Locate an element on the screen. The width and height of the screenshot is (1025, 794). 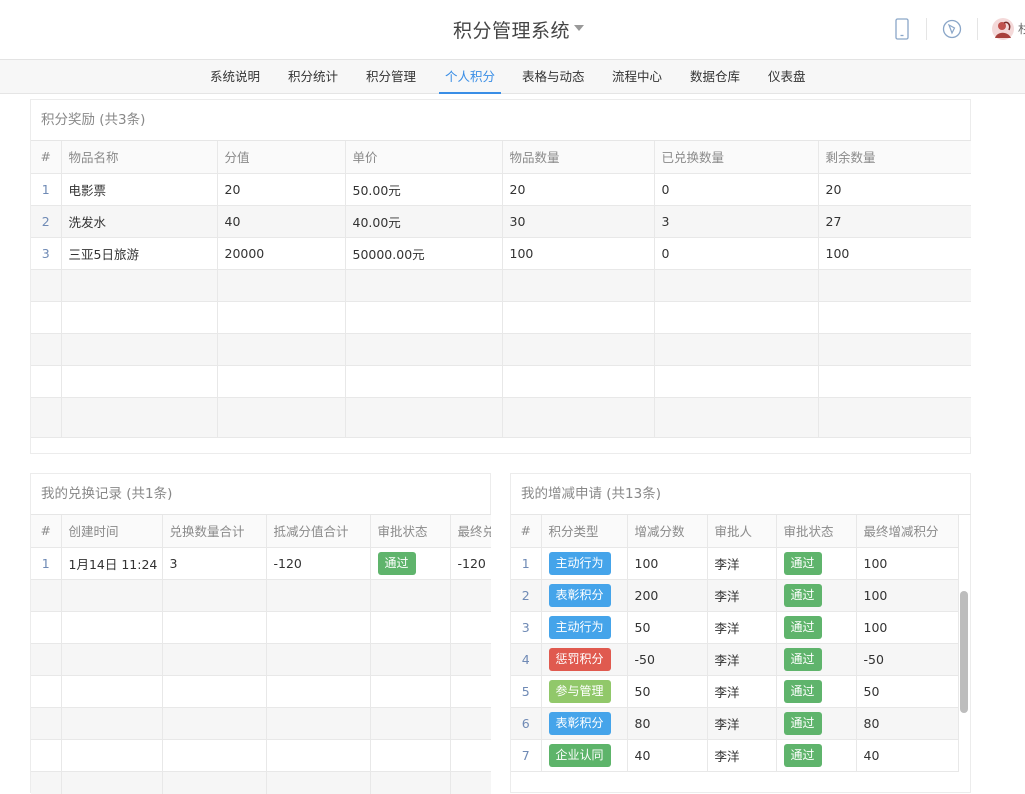
table-row: 5 参与管理 50 李洋 通过 50 is located at coordinates (735, 691).